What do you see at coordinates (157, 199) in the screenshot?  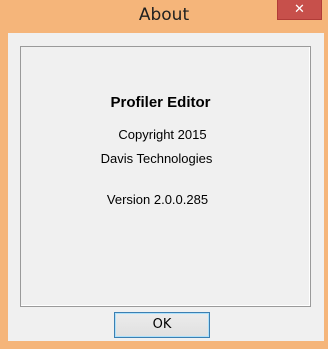 I see `version-text: Version 2.0.0.285` at bounding box center [157, 199].